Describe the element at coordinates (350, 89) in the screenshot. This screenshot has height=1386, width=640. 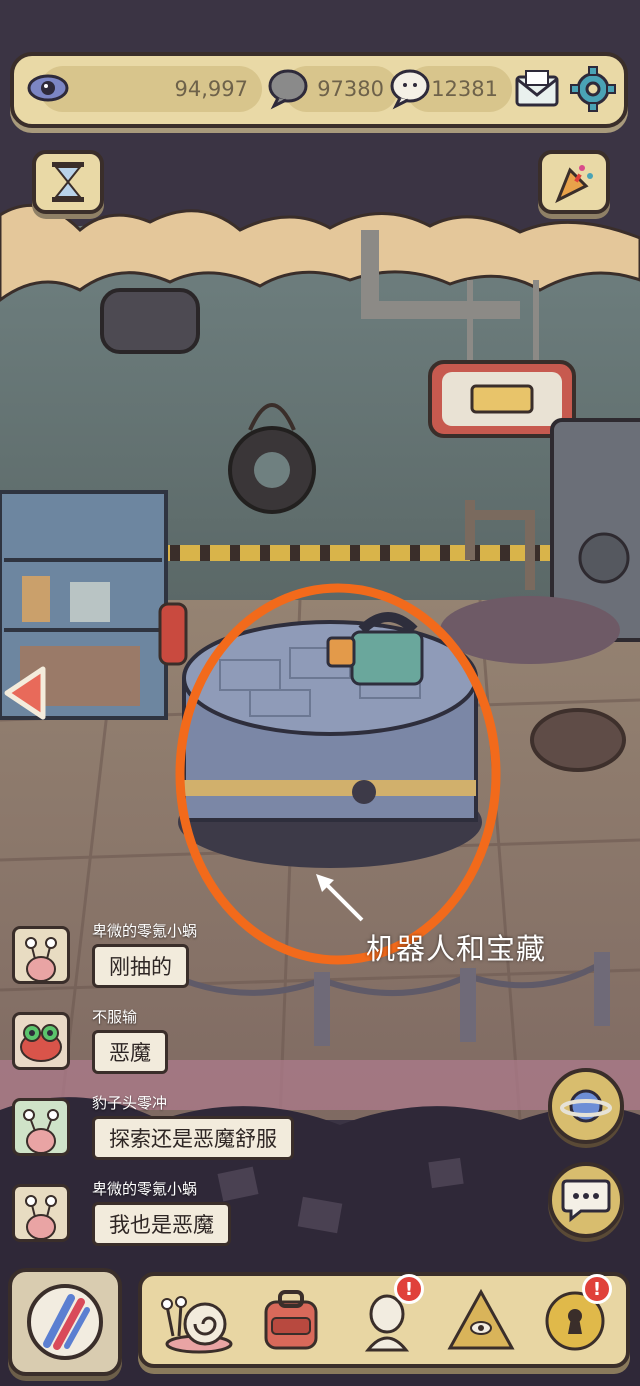
I see `speech-gray-value: 97380` at that location.